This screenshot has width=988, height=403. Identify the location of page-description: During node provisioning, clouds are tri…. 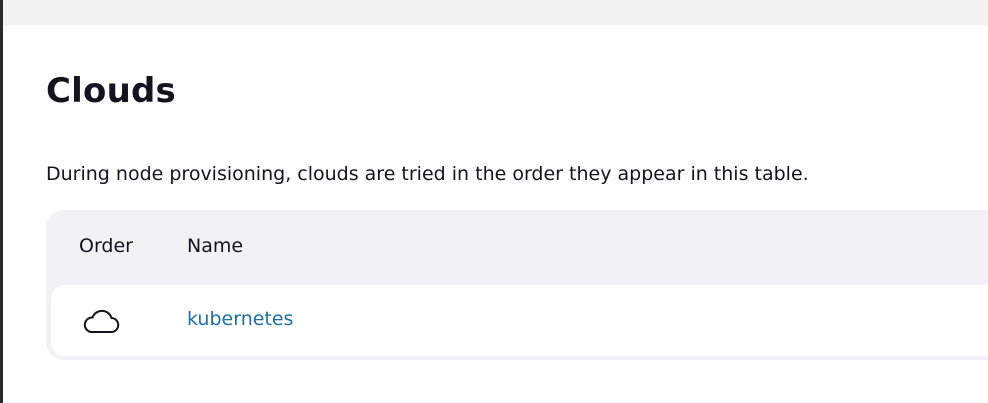
(427, 174).